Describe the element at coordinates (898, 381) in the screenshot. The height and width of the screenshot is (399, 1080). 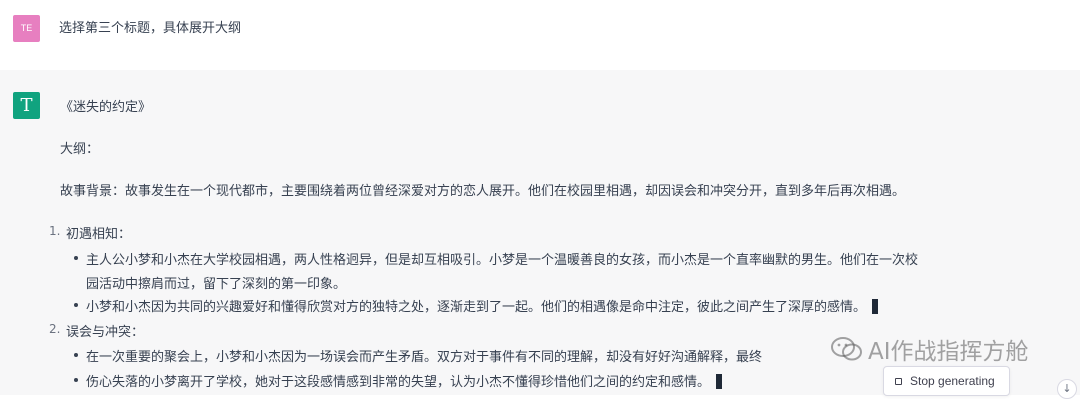
I see `stop-icon` at that location.